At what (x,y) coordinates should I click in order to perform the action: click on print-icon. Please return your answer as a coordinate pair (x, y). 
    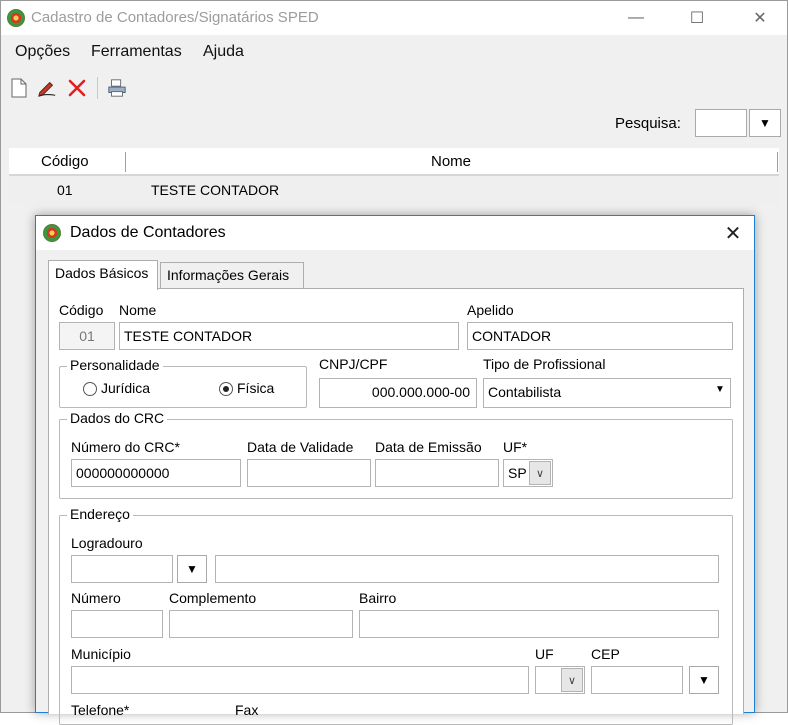
    Looking at the image, I should click on (117, 88).